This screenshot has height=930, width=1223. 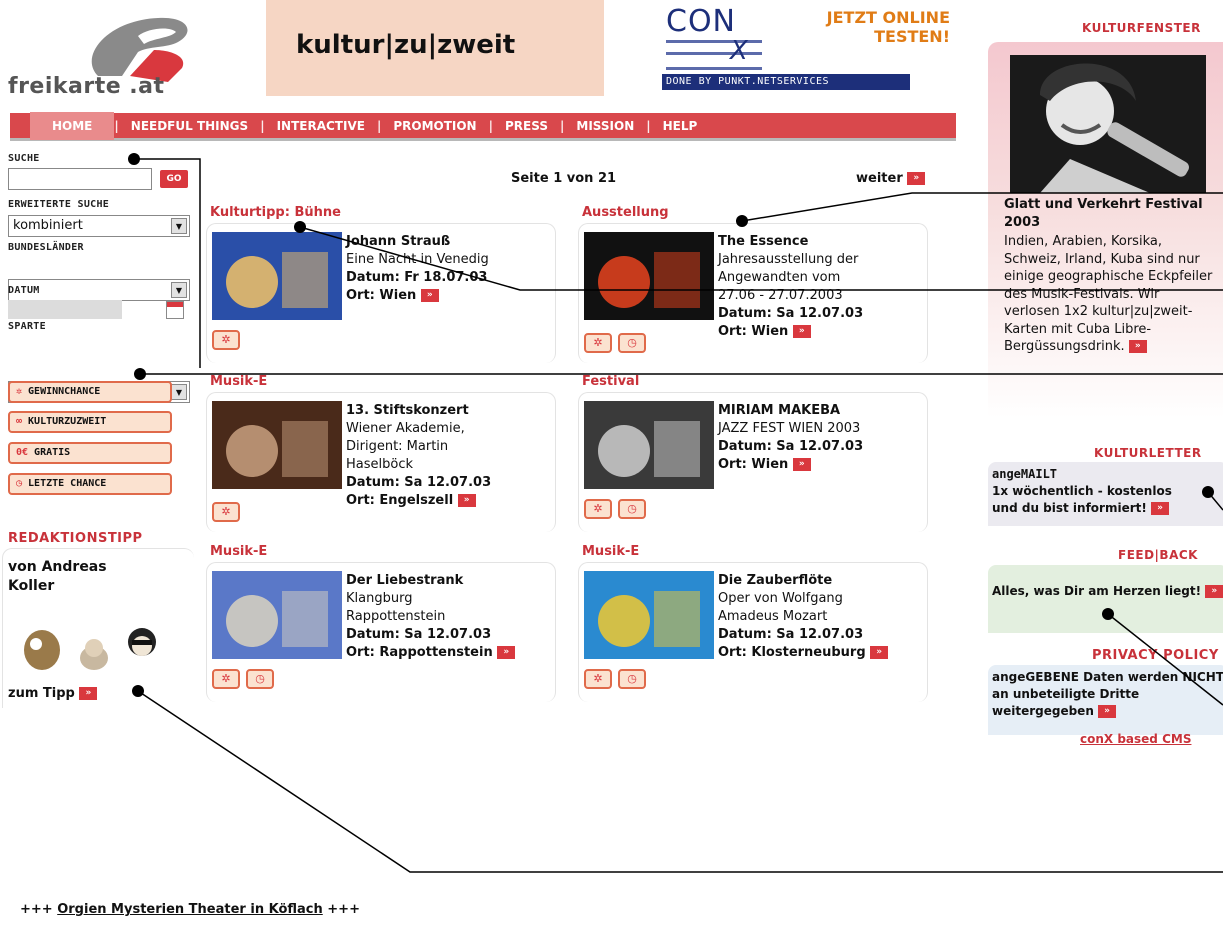 What do you see at coordinates (435, 48) in the screenshot?
I see `kulturzuzweit-banner: kultur|zu|zweit` at bounding box center [435, 48].